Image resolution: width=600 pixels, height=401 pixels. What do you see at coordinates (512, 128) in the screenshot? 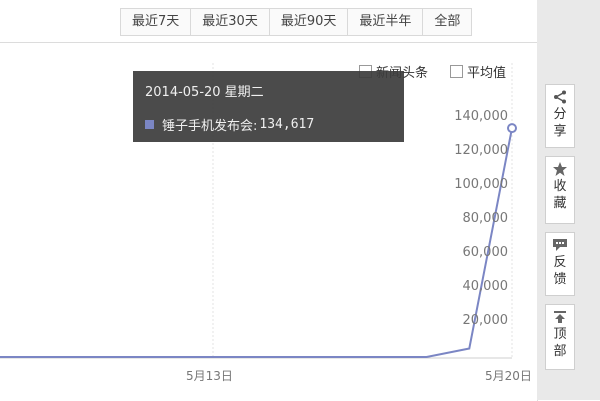
I see `data-point-highlight` at bounding box center [512, 128].